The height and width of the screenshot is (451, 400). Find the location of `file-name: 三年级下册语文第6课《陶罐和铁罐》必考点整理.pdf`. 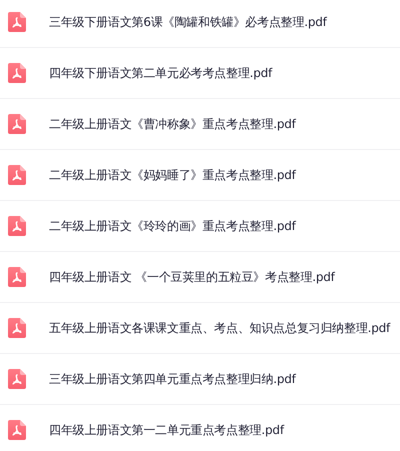

file-name: 三年级下册语文第6课《陶罐和铁罐》必考点整理.pdf is located at coordinates (188, 22).